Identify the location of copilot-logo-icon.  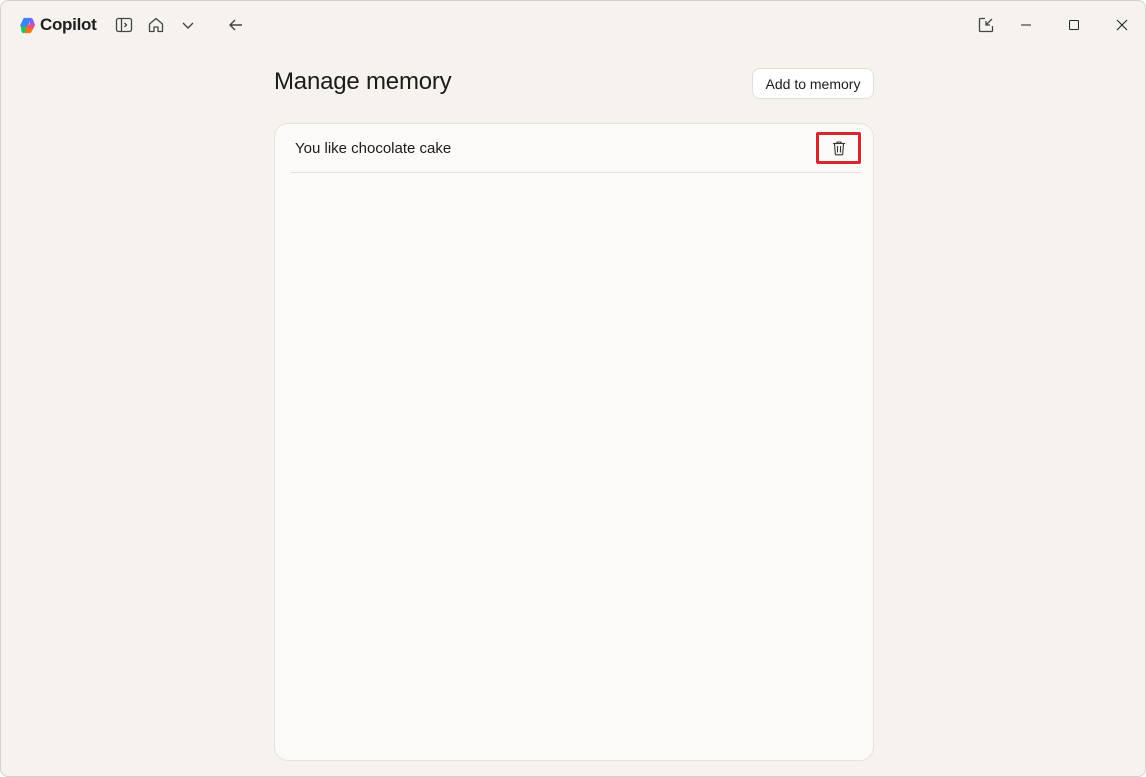
(28, 25).